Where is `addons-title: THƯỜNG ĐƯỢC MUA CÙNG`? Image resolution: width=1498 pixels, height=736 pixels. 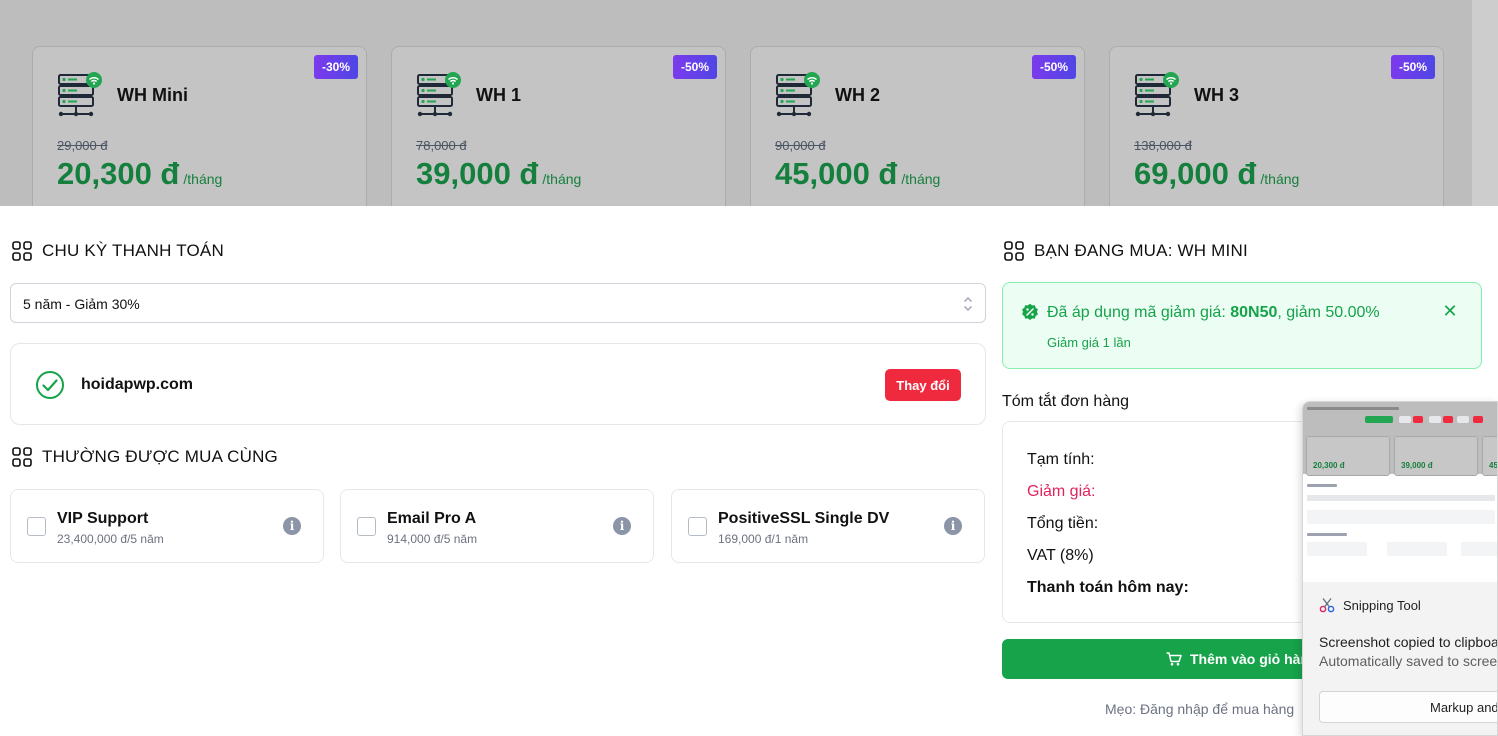
addons-title: THƯỜNG ĐƯỢC MUA CÙNG is located at coordinates (160, 456).